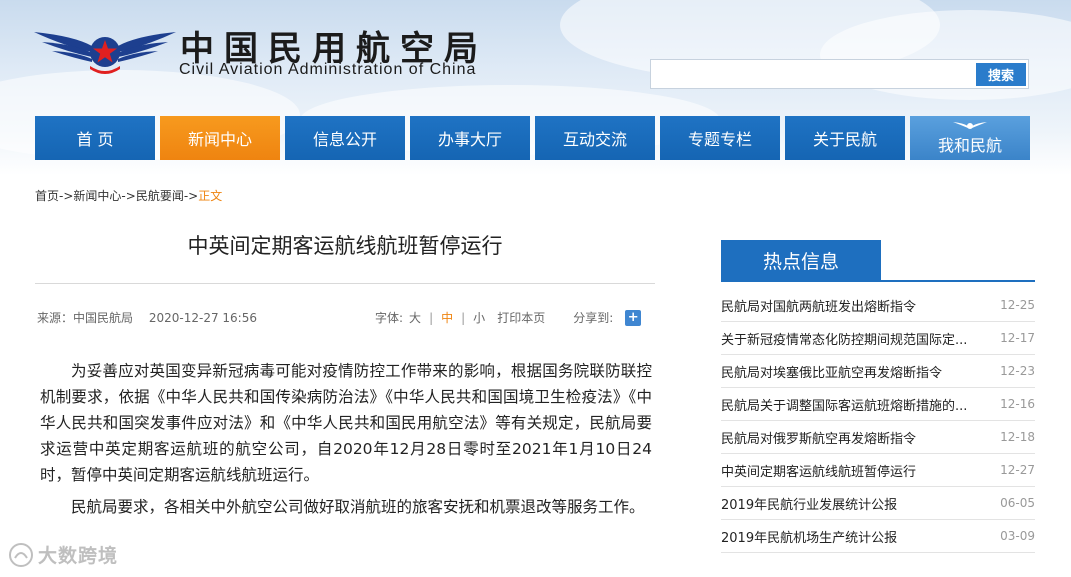 The width and height of the screenshot is (1071, 577). What do you see at coordinates (210, 196) in the screenshot?
I see `breadcrumb-current: 正文` at bounding box center [210, 196].